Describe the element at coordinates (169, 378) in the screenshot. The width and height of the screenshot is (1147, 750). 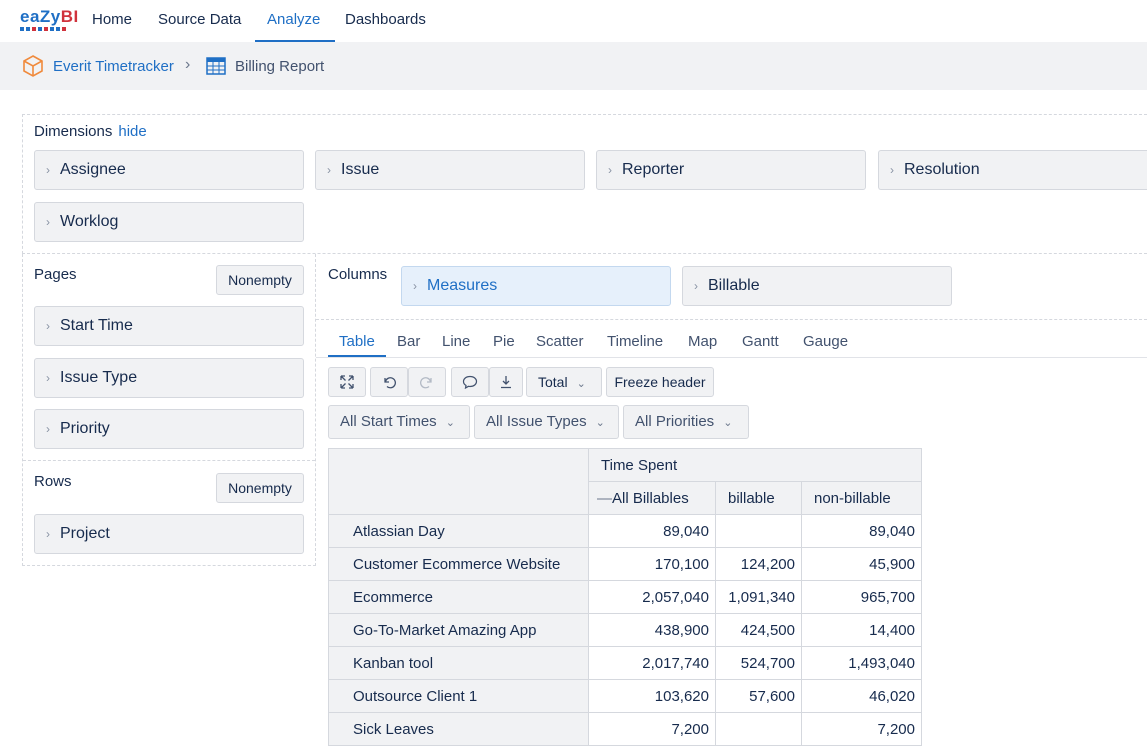
I see `page-issue-type: › Issue Type` at that location.